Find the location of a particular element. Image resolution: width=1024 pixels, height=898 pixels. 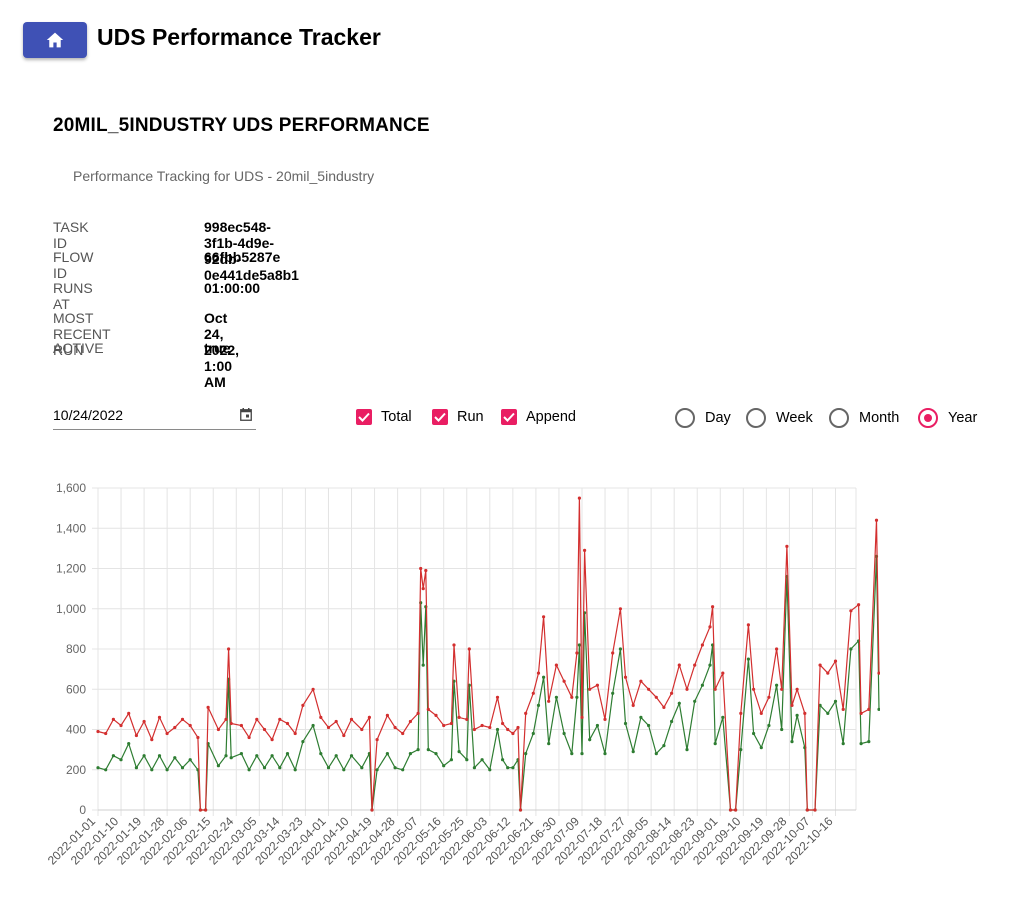

y-tick-label: 1,600 is located at coordinates (71, 488).